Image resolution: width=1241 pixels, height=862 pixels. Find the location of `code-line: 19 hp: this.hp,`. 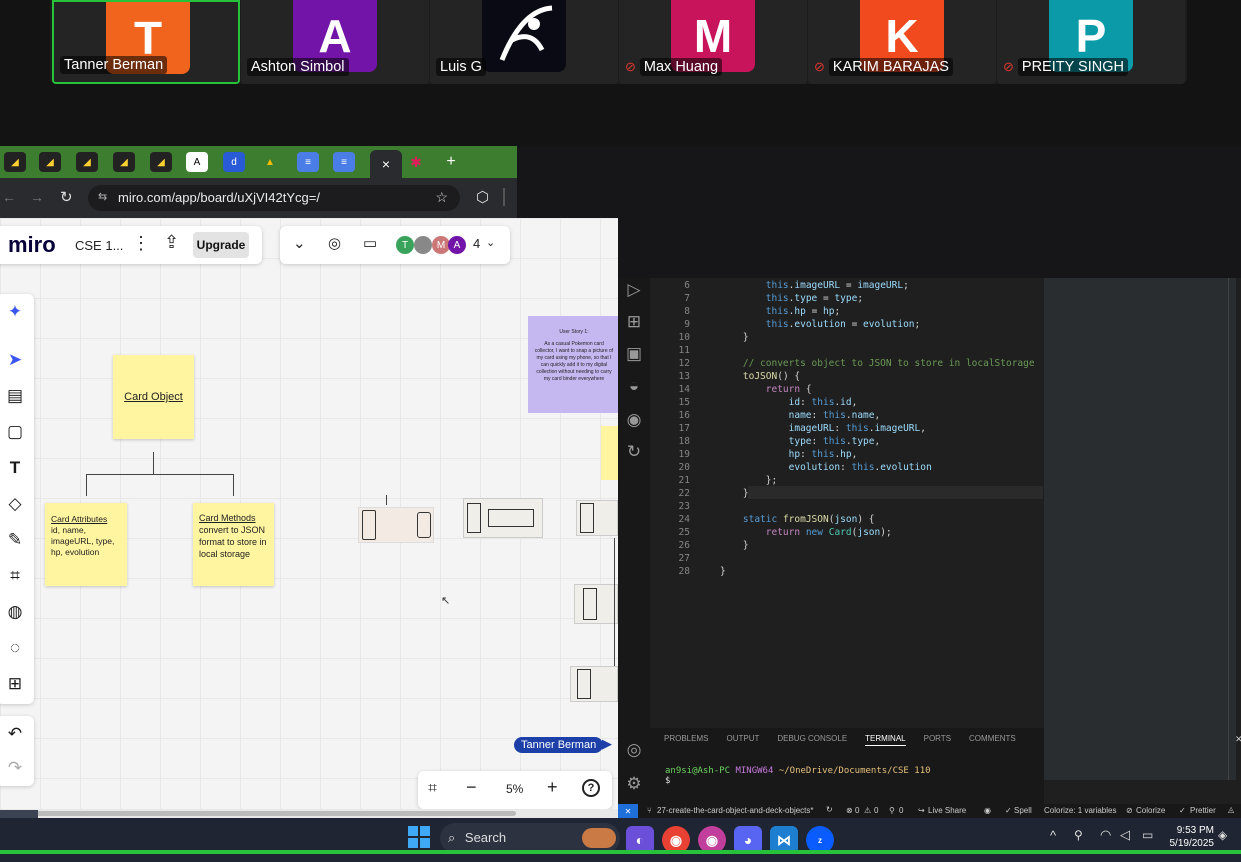

code-line: 19 hp: this.hp, is located at coordinates (842, 454).